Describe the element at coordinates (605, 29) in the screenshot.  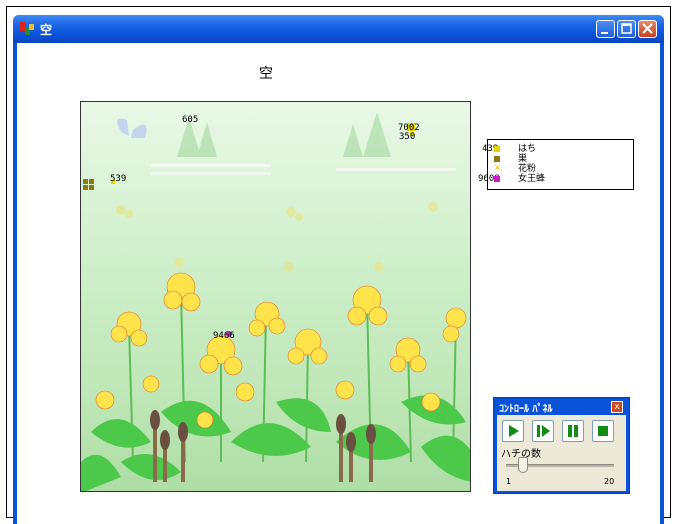
I see `minimize-button` at that location.